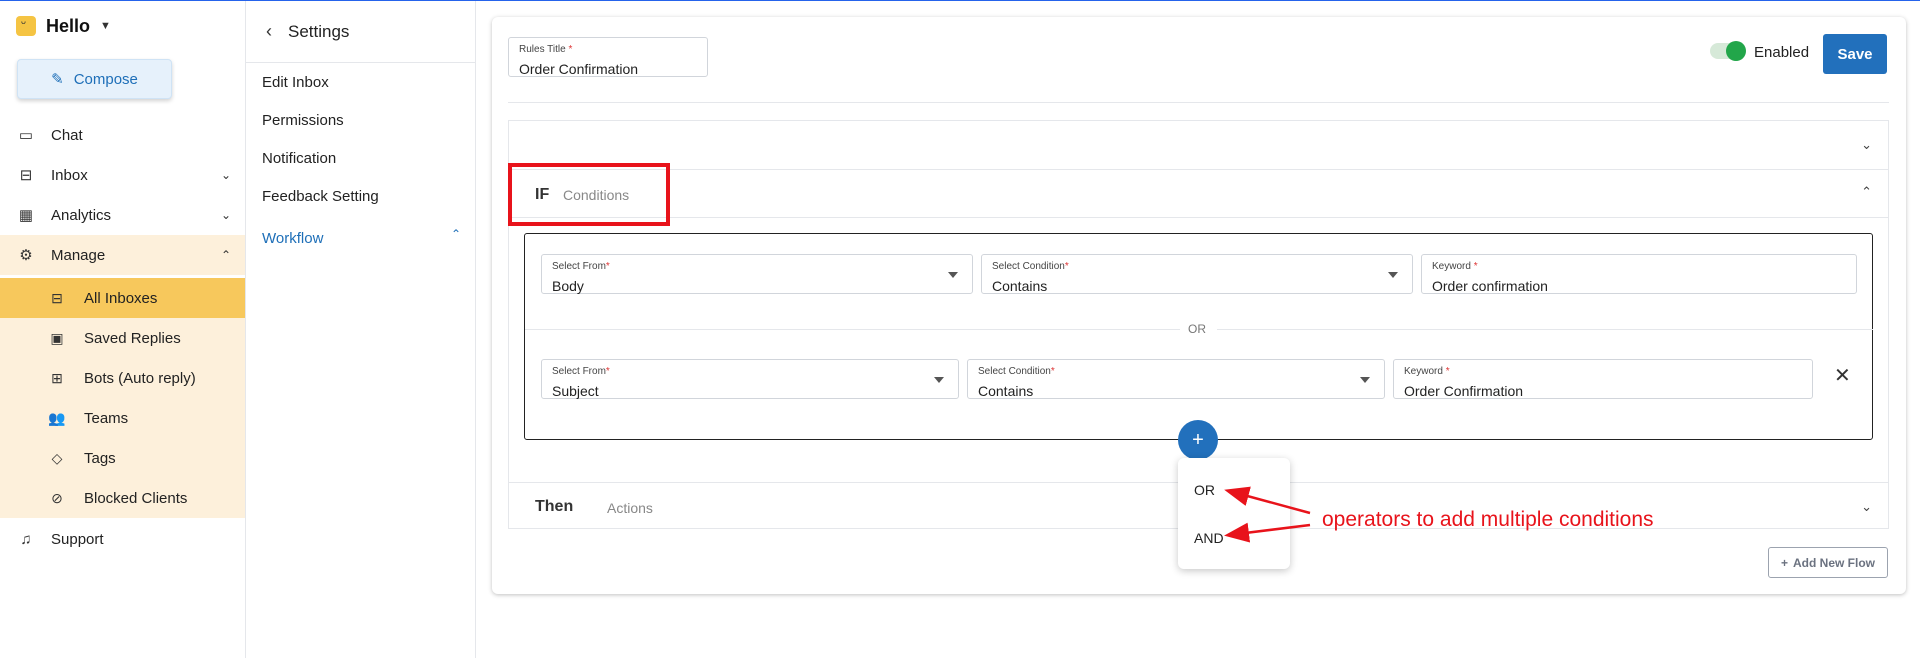 The width and height of the screenshot is (1920, 658). What do you see at coordinates (57, 337) in the screenshot?
I see `save-icon: ▣` at bounding box center [57, 337].